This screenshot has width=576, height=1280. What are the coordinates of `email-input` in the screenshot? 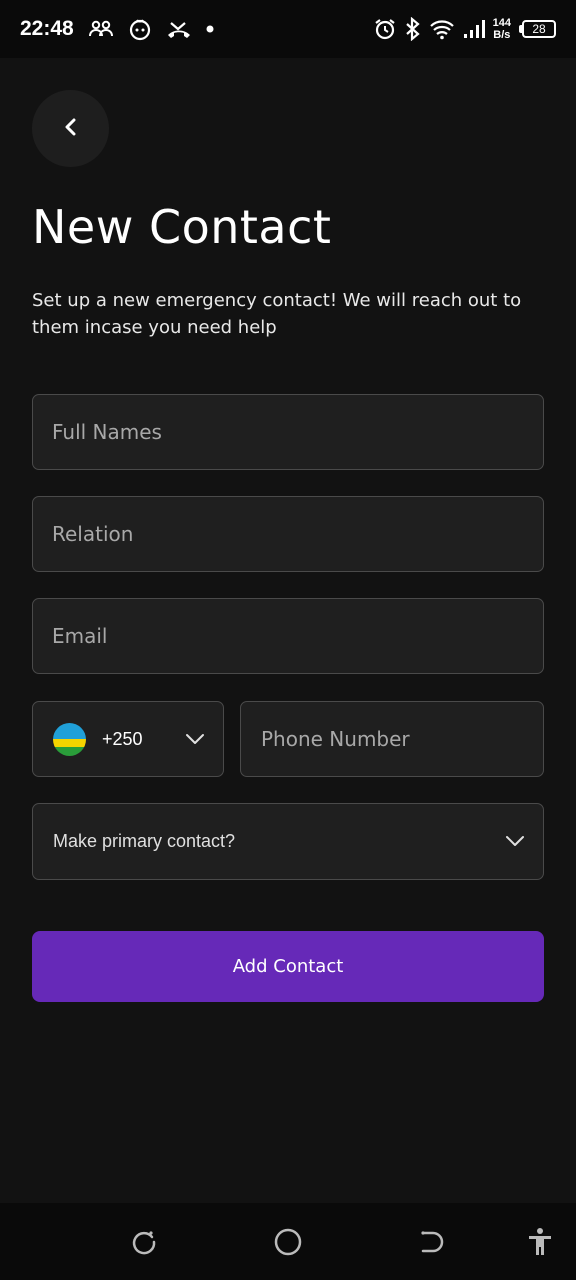 It's located at (288, 636).